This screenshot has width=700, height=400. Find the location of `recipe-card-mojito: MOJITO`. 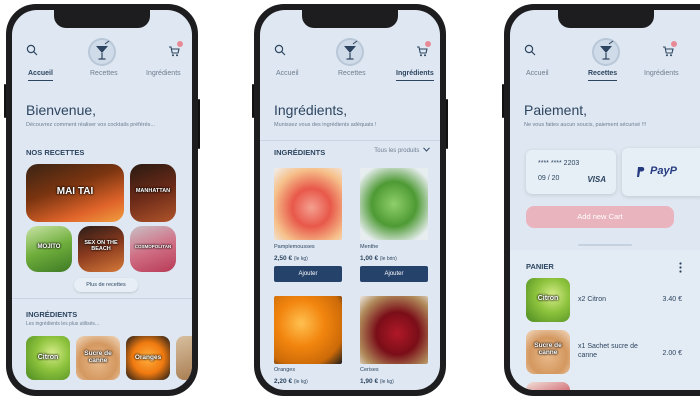

recipe-card-mojito: MOJITO is located at coordinates (49, 249).